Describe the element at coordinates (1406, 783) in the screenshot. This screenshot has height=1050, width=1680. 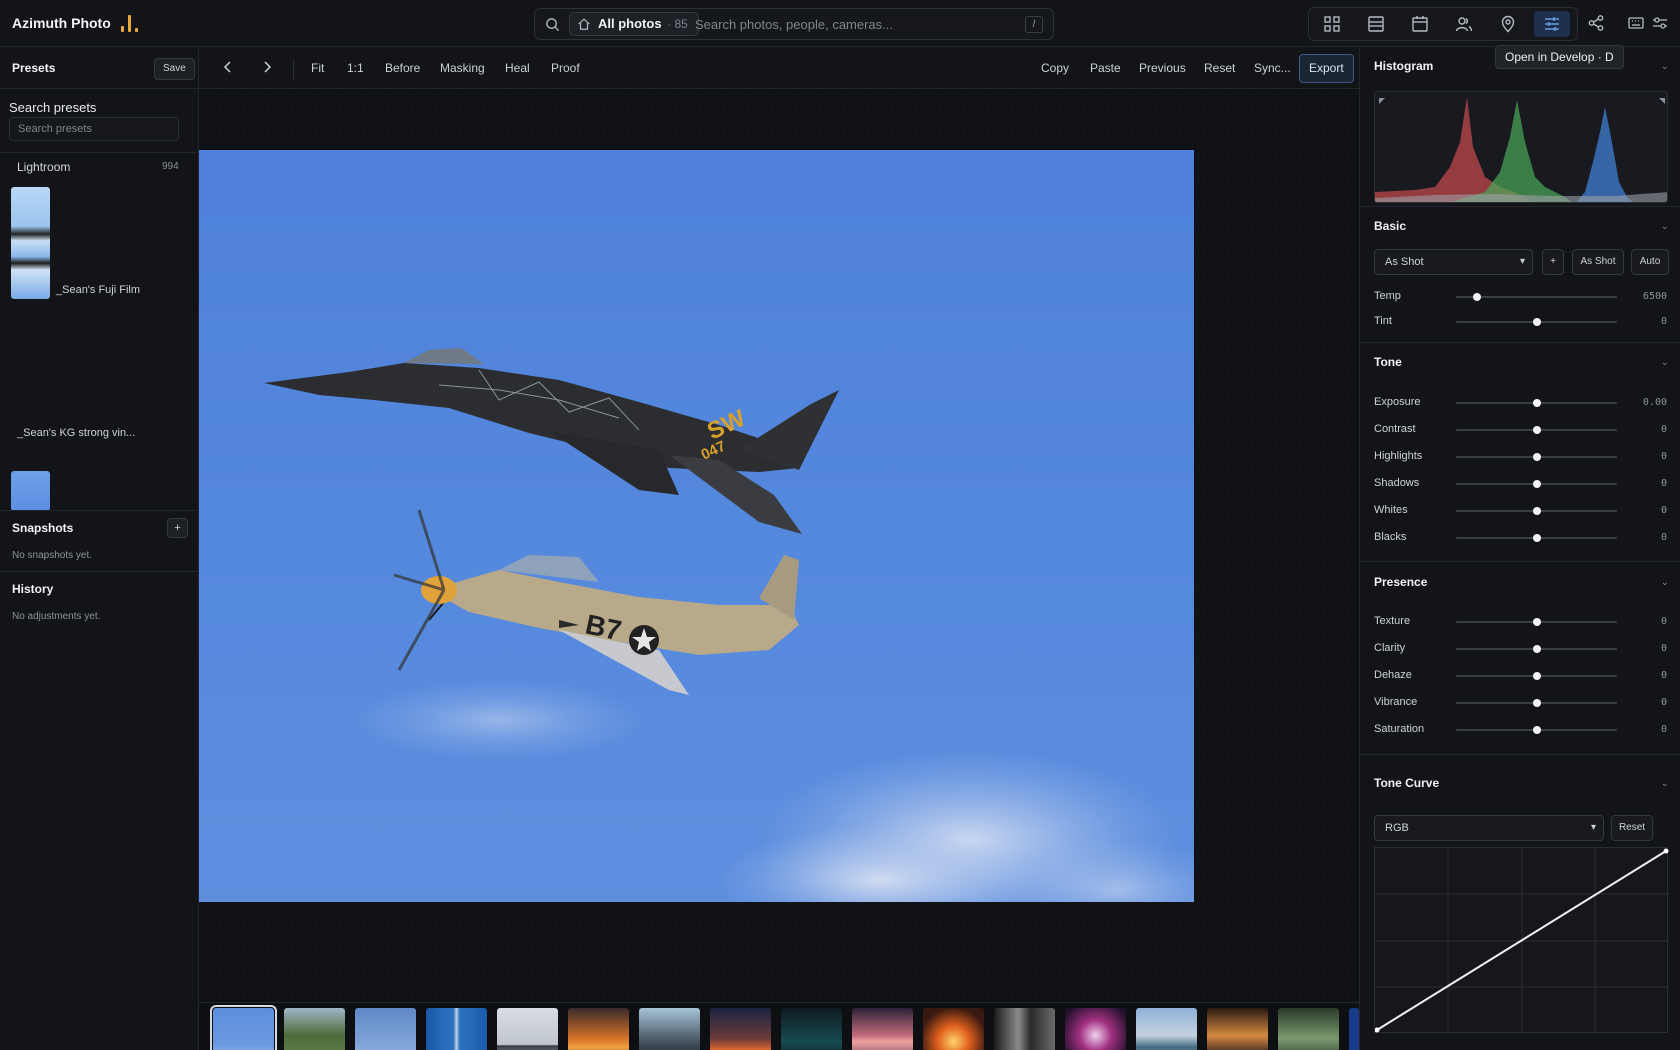
I see `tone-curve-title: Tone Curve` at that location.